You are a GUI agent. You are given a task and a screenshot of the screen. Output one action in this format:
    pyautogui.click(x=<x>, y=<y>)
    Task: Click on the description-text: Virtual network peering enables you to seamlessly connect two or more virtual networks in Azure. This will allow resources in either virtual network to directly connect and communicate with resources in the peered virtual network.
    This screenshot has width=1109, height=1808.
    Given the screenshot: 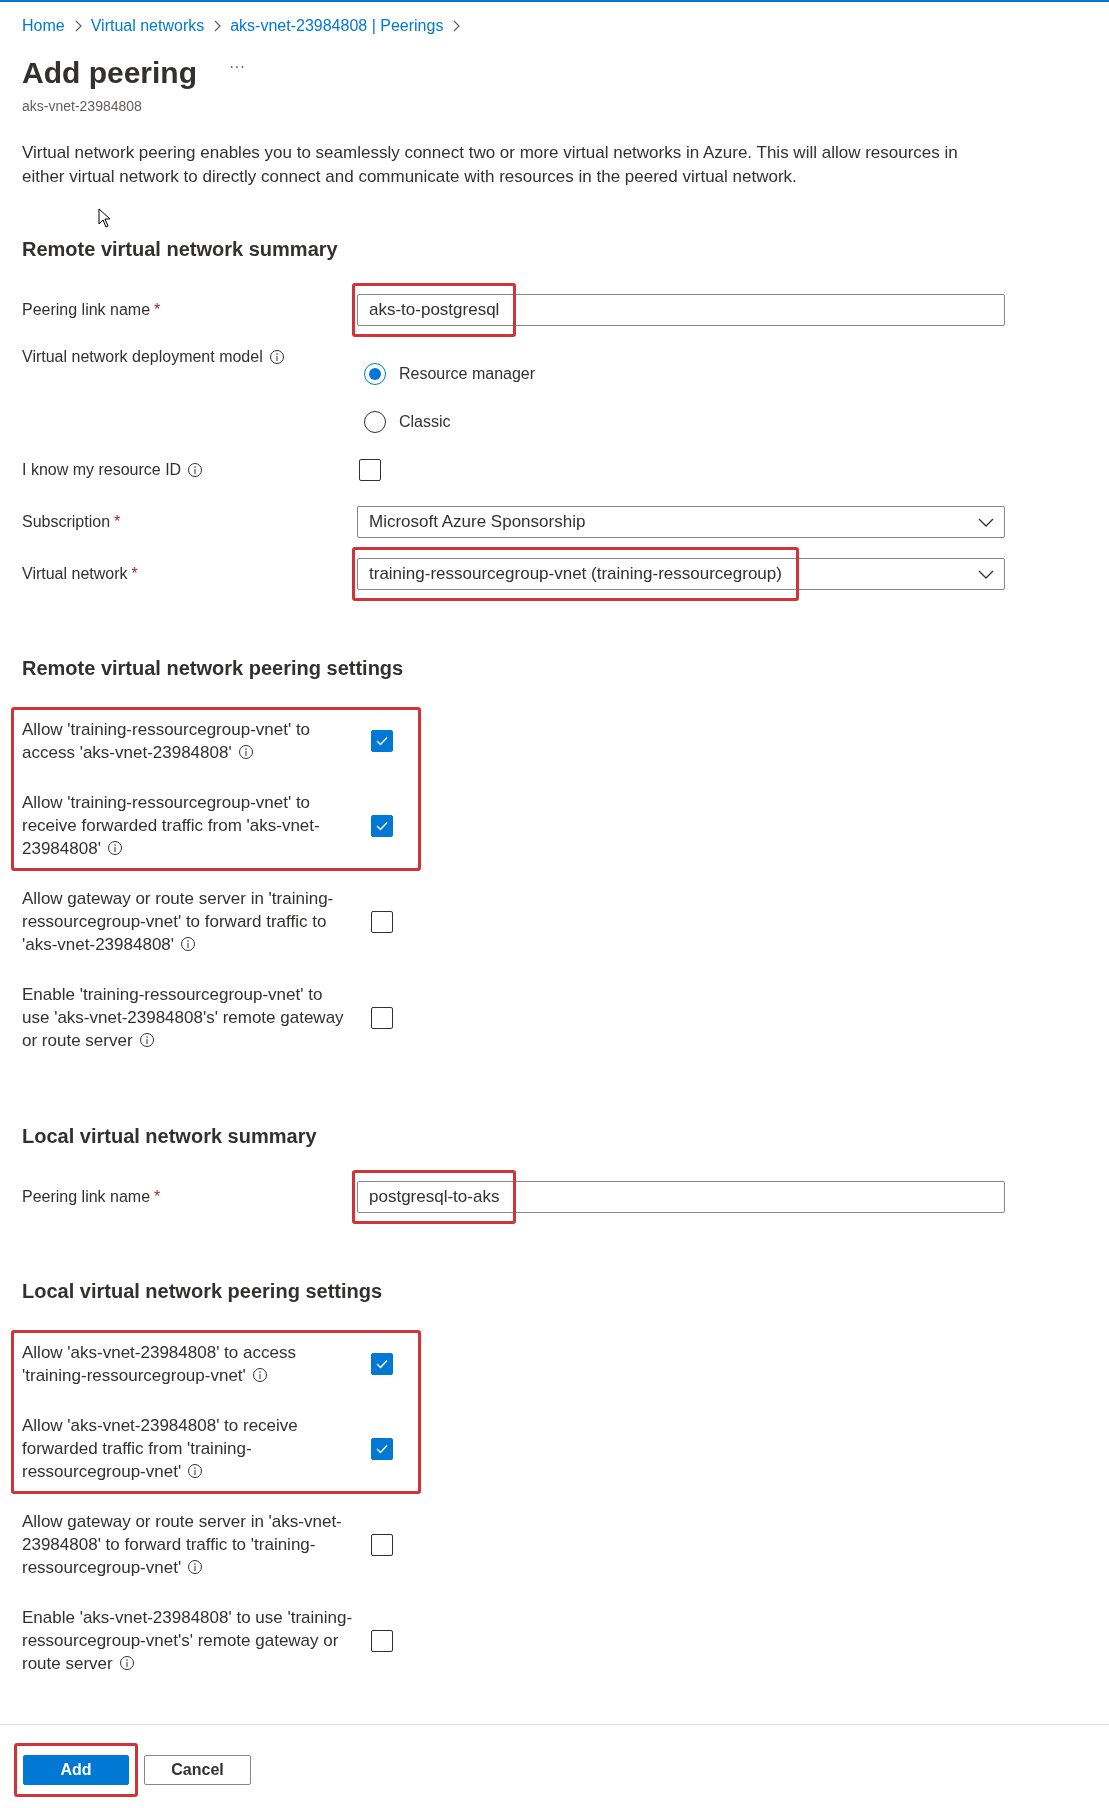 What is the action you would take?
    pyautogui.click(x=490, y=165)
    